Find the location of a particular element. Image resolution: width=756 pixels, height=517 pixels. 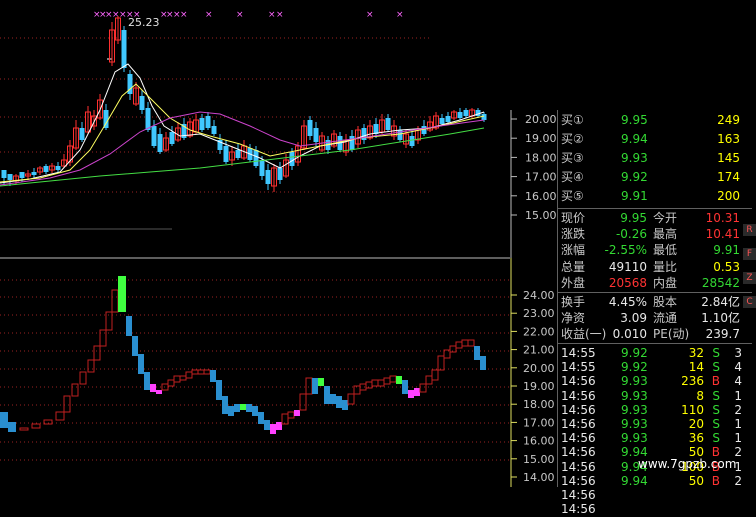

side-tab-button: C is located at coordinates (749, 302).